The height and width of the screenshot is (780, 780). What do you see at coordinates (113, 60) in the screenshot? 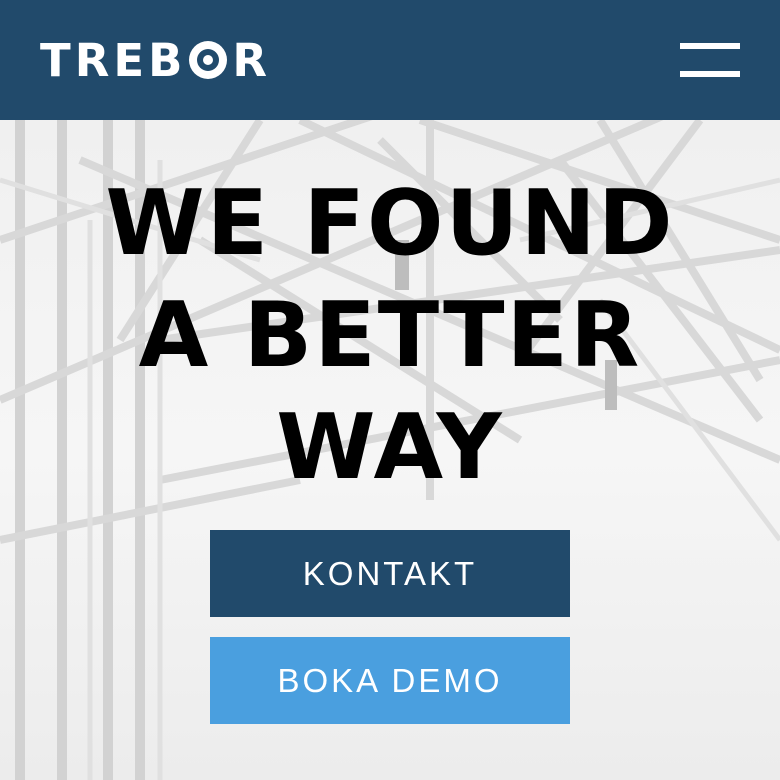
I see `logo-text-prefix: TREB` at bounding box center [113, 60].